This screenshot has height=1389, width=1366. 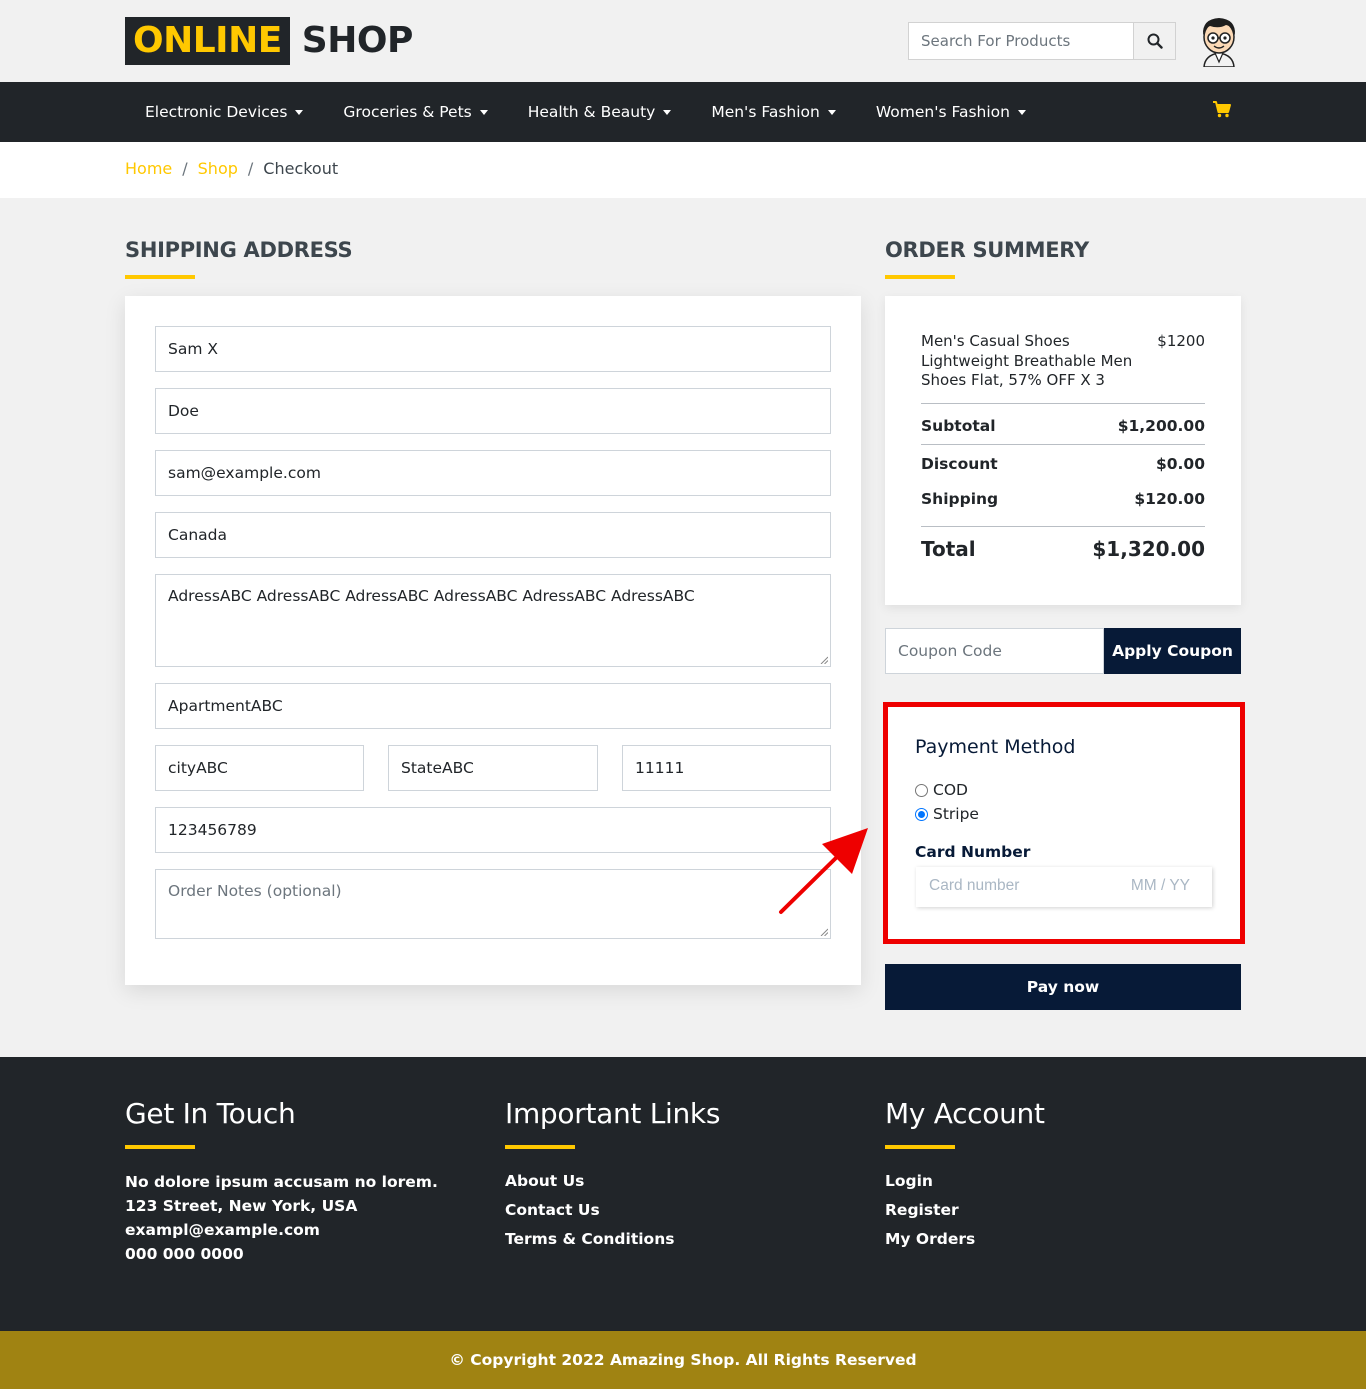 I want to click on order-summary-title: ORDER SUMMERY, so click(x=987, y=250).